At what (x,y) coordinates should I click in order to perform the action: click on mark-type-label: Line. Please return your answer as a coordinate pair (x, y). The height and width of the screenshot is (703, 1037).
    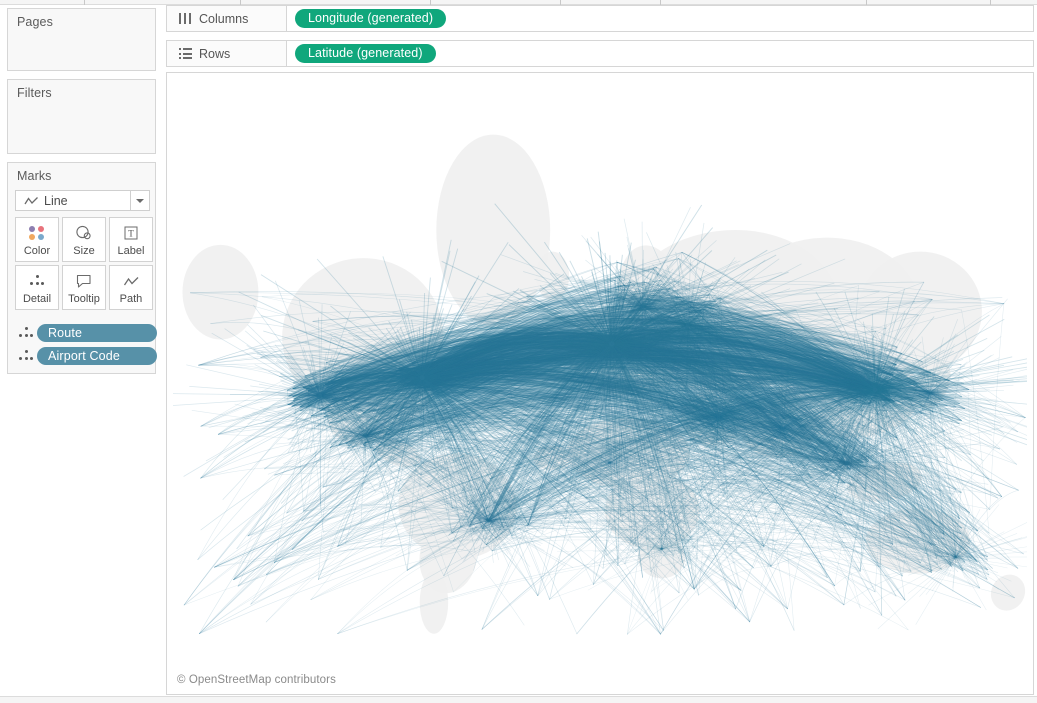
    Looking at the image, I should click on (56, 200).